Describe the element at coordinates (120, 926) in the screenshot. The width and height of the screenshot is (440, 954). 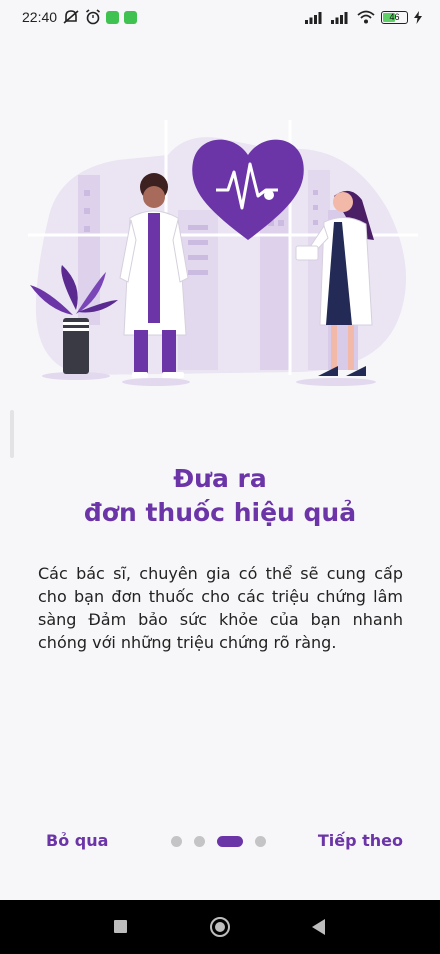
I see `recent-apps-icon` at that location.